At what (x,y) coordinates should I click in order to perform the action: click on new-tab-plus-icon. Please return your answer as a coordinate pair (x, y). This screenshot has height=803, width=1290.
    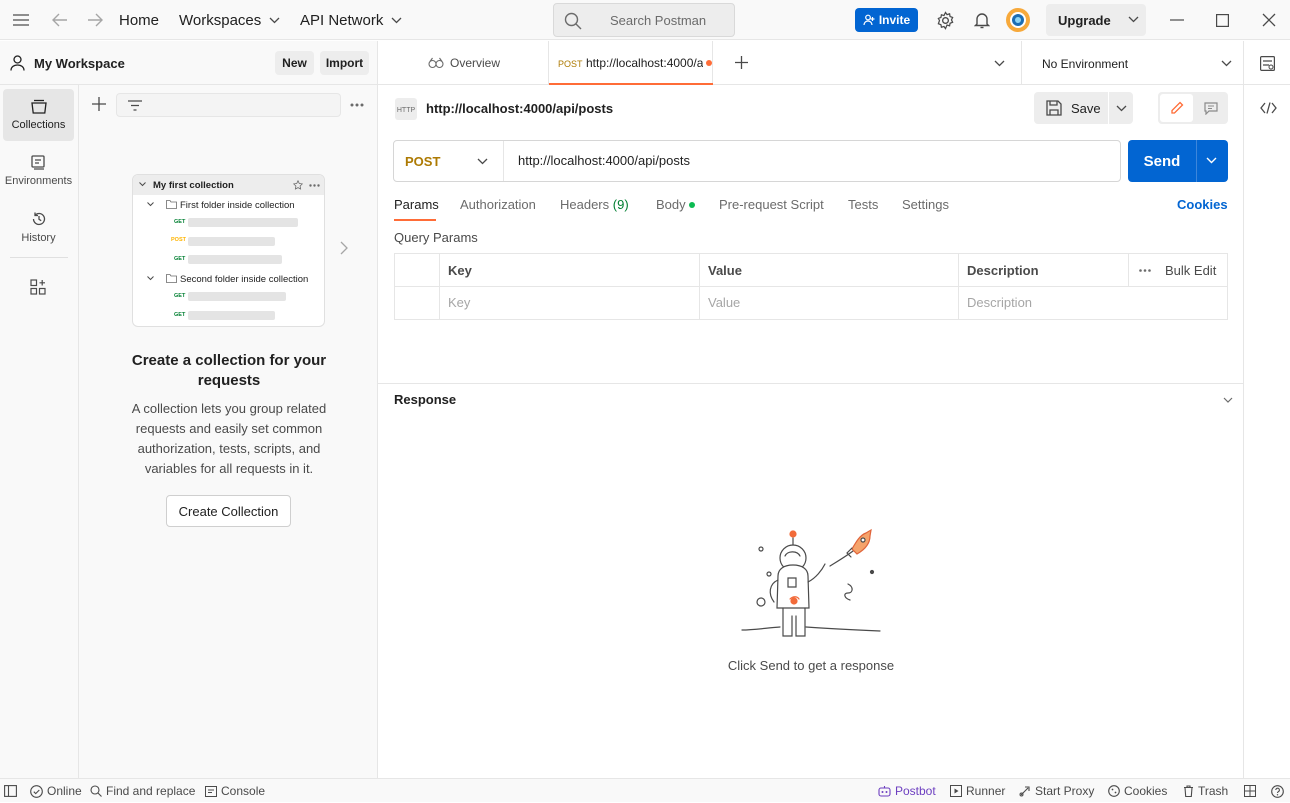
    Looking at the image, I should click on (741, 62).